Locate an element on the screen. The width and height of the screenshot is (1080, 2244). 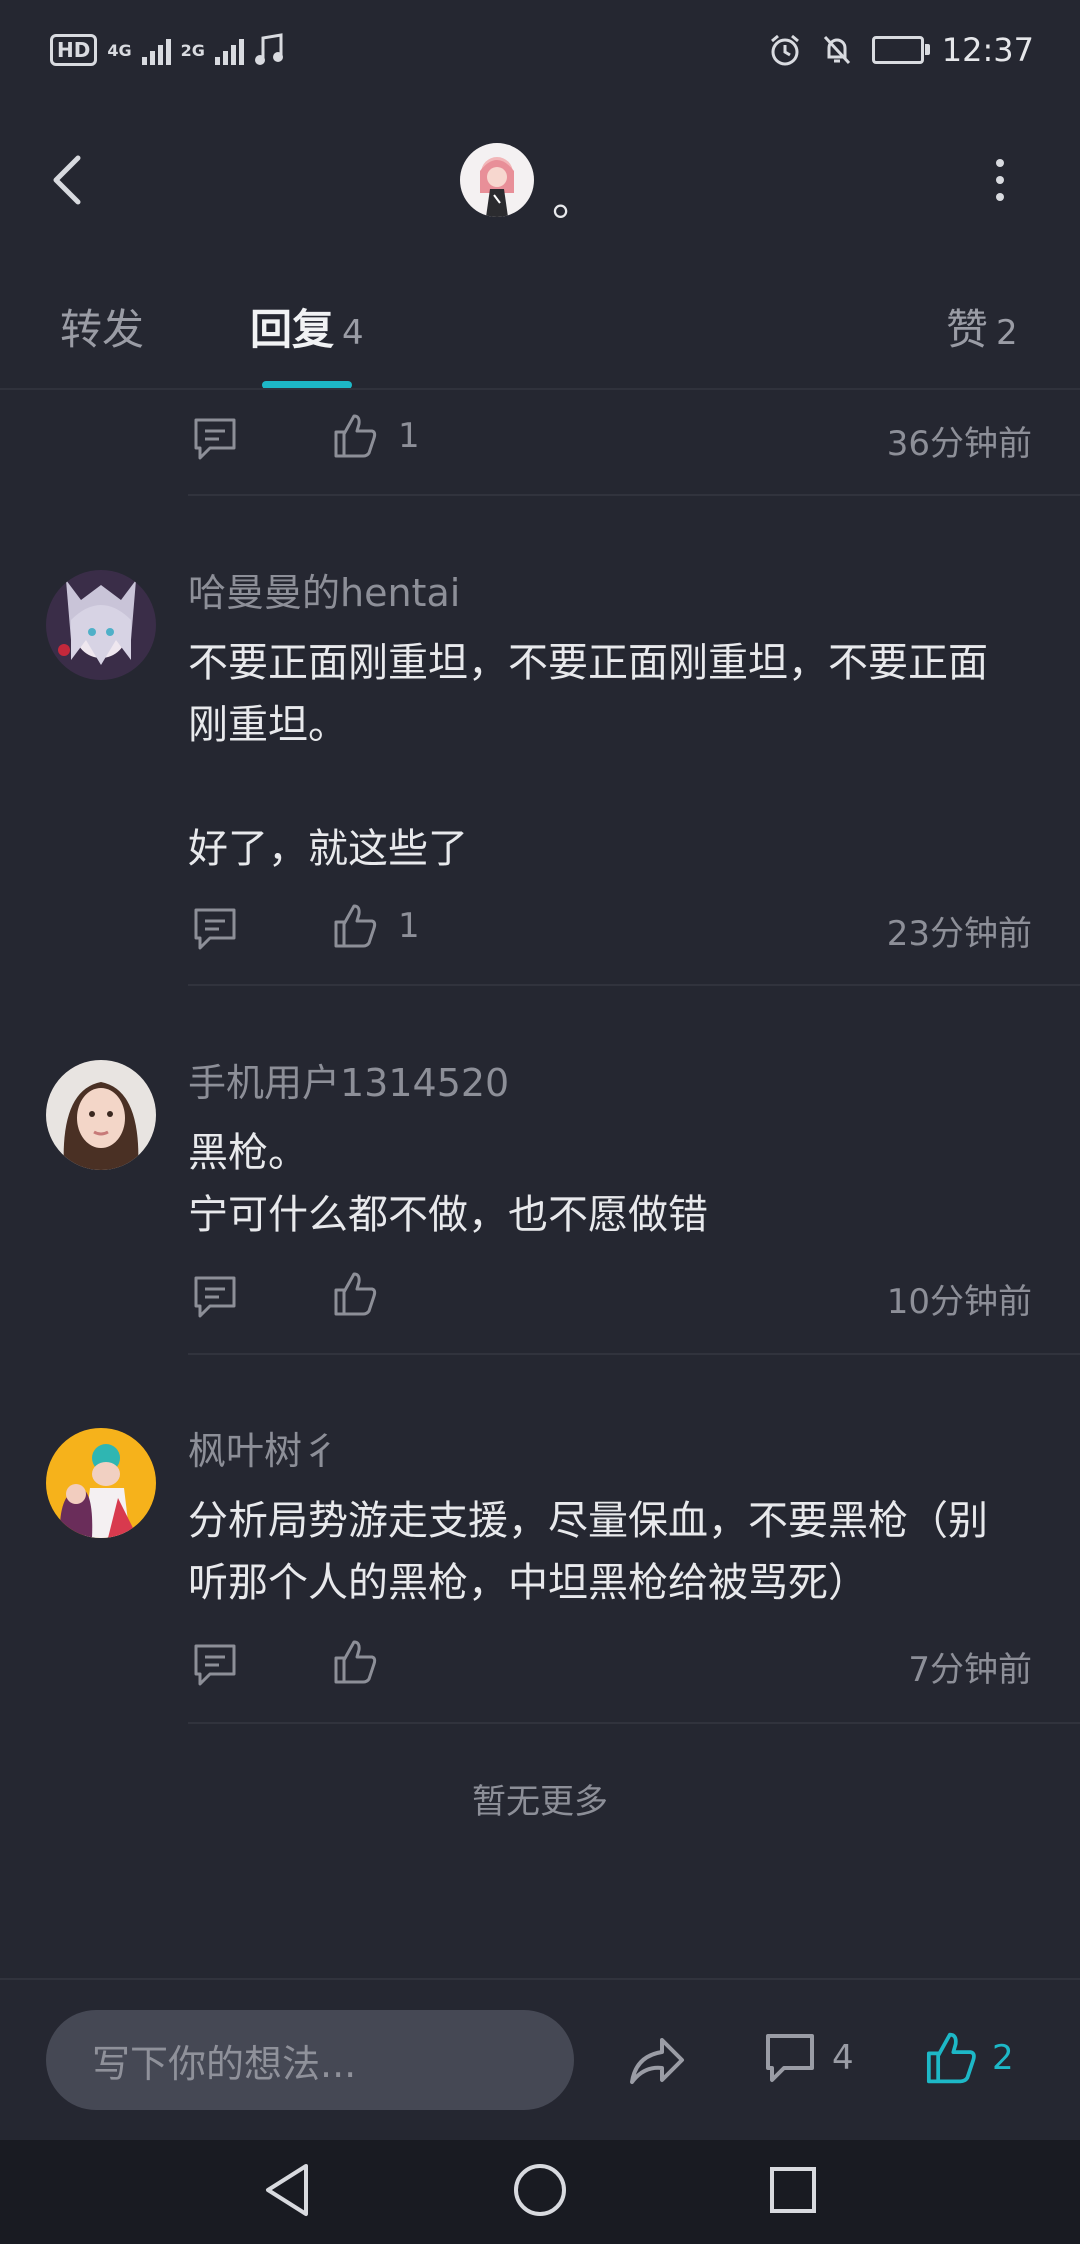
battery-icon is located at coordinates (900, 50).